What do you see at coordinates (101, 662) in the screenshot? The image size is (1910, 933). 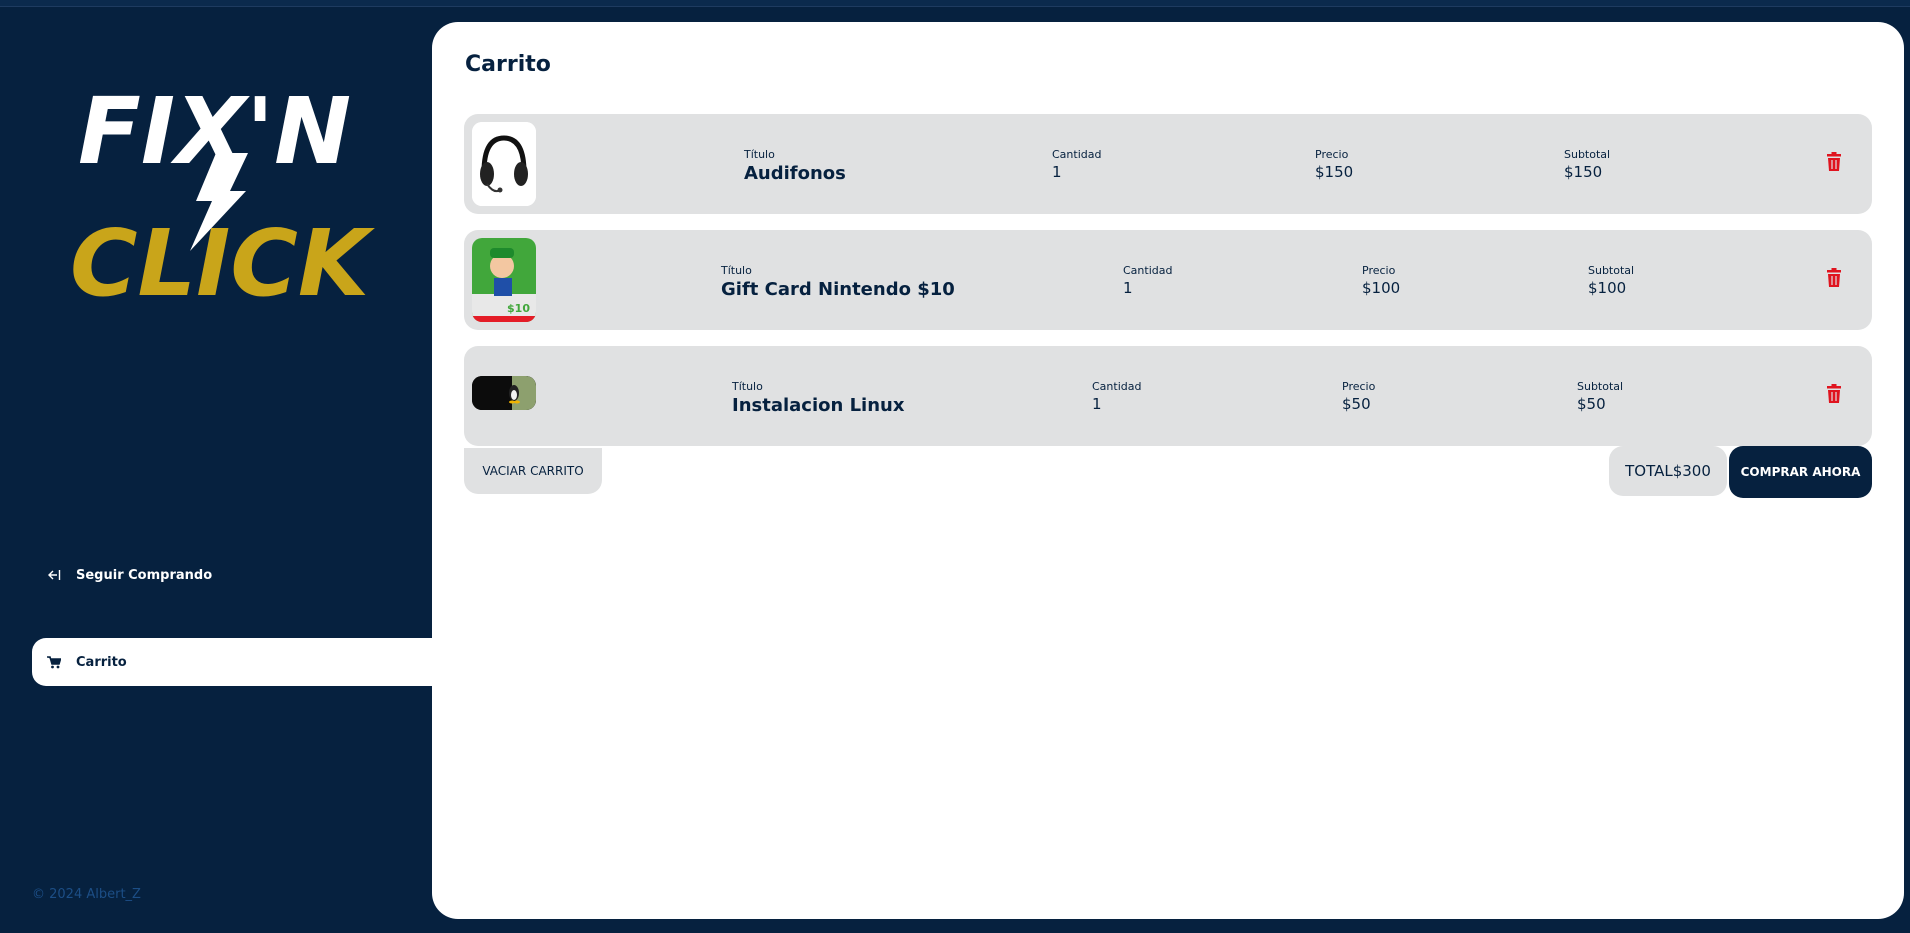 I see `sidebar-item-label: Carrito` at bounding box center [101, 662].